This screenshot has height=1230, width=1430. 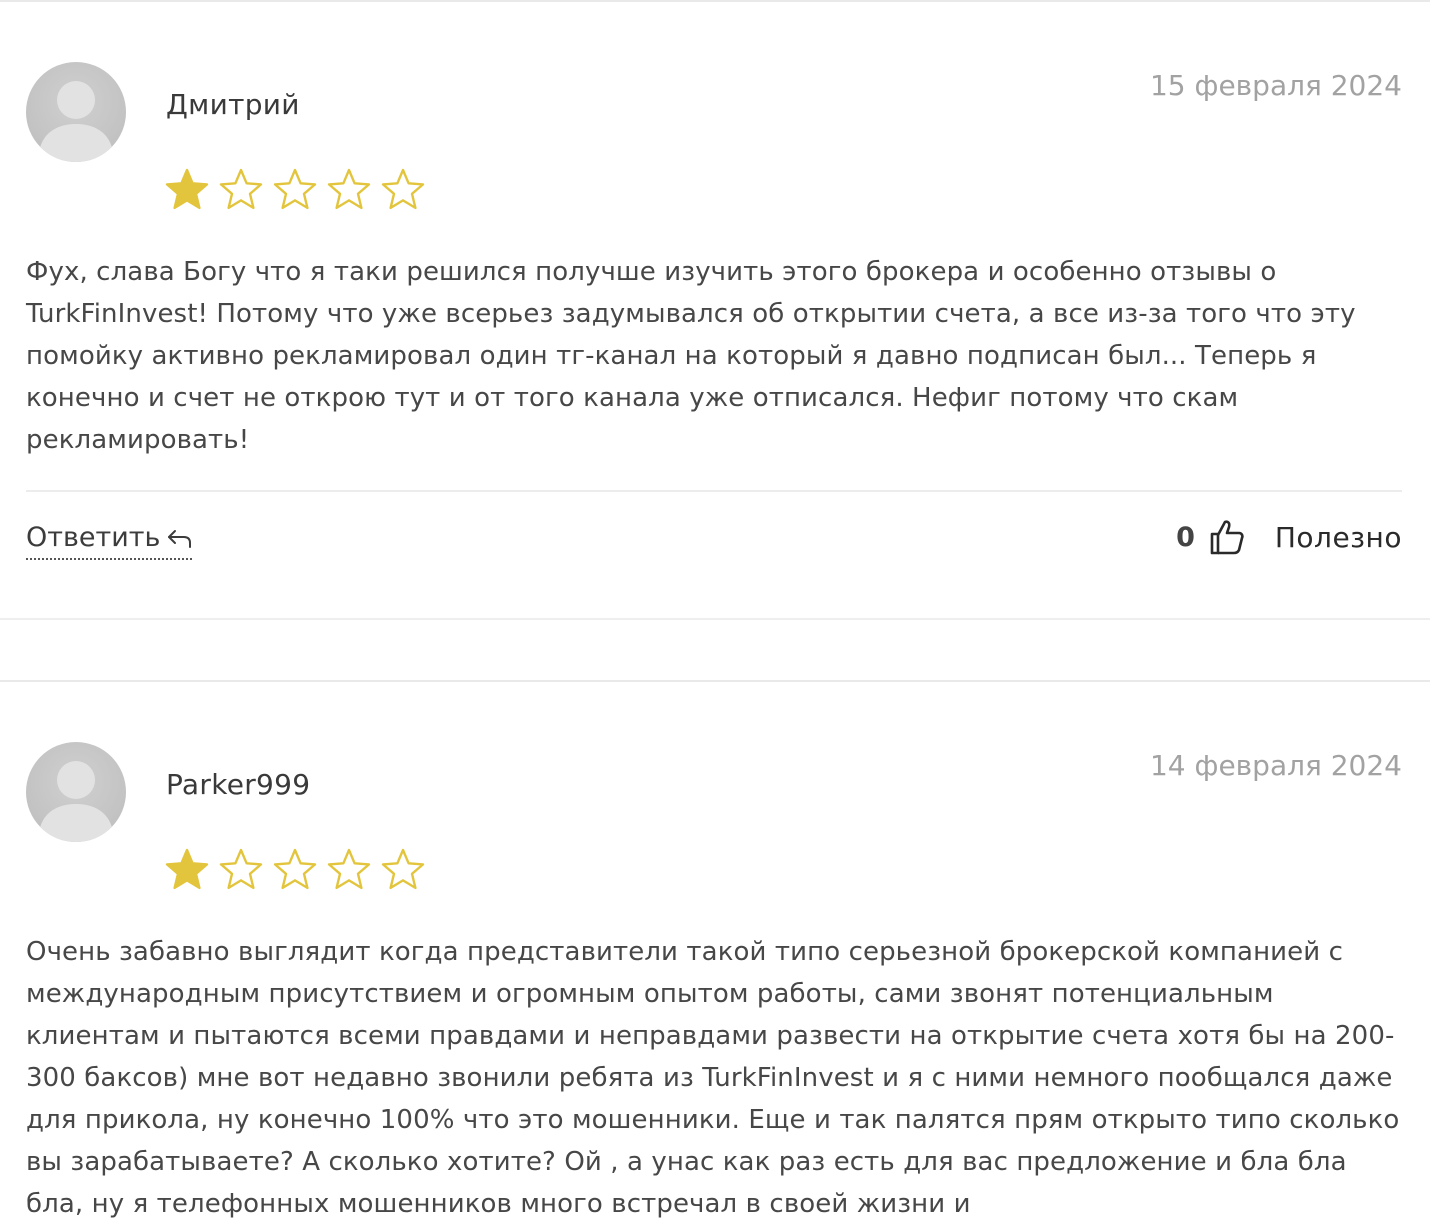 I want to click on review-date: 15 февраля 2024, so click(x=1275, y=85).